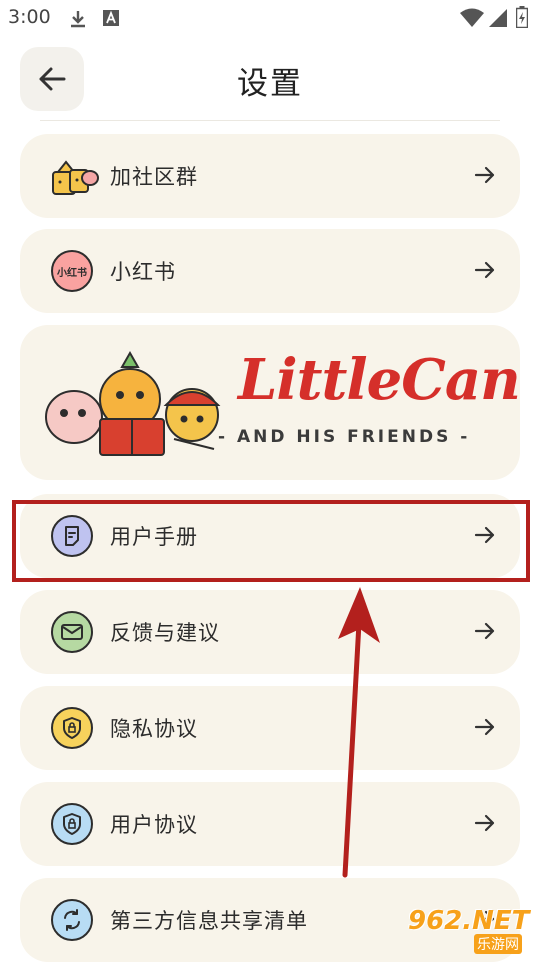  I want to click on xiaohongshu-logo-text: 小红书, so click(72, 273).